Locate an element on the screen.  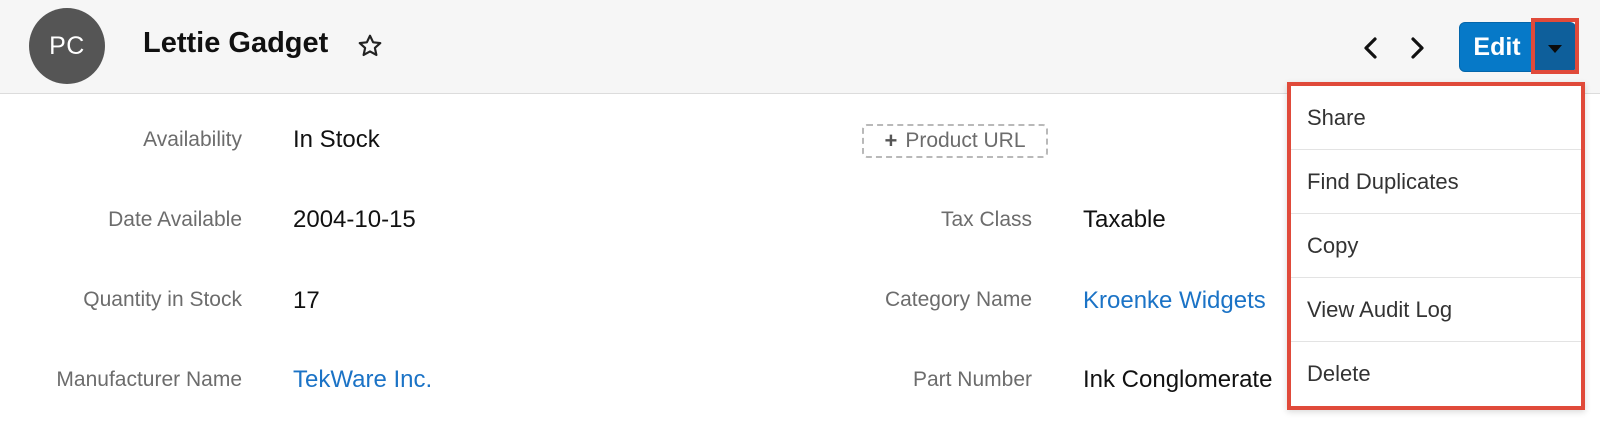
menu-item-share: Share is located at coordinates (1436, 118).